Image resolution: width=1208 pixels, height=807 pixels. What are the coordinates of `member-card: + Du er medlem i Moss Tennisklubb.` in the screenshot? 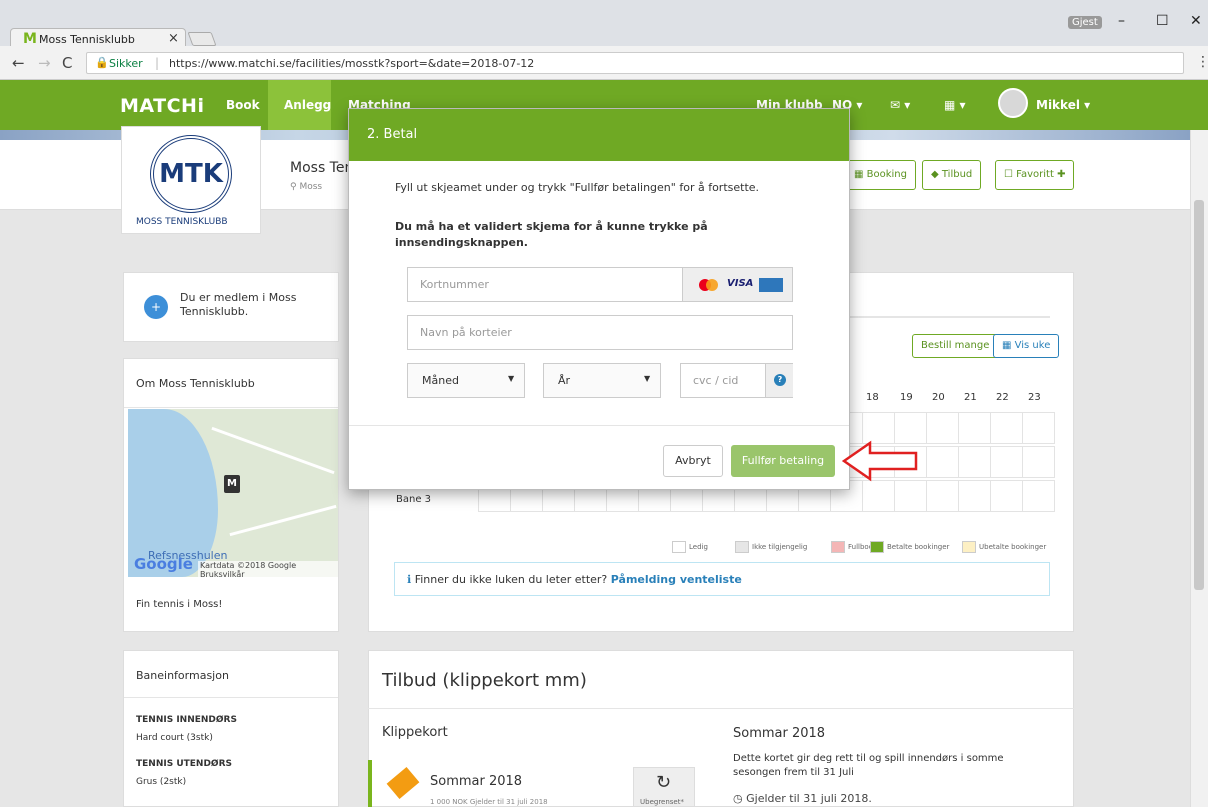 It's located at (231, 307).